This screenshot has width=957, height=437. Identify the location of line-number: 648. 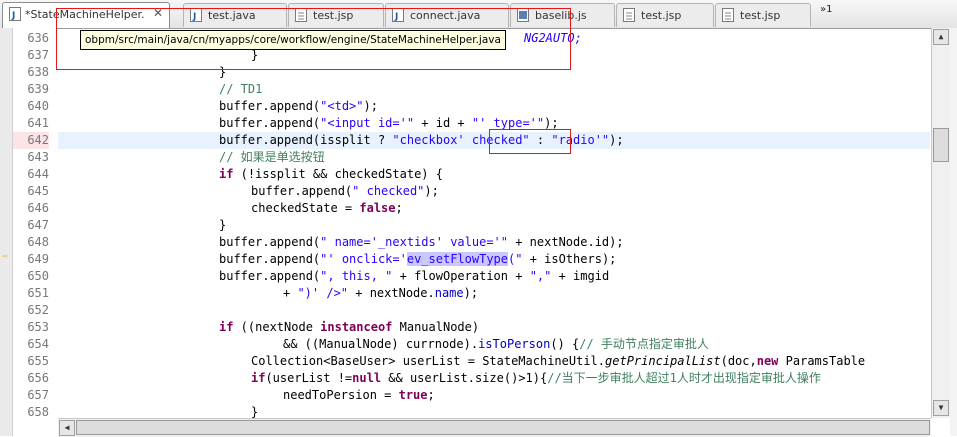
(38, 242).